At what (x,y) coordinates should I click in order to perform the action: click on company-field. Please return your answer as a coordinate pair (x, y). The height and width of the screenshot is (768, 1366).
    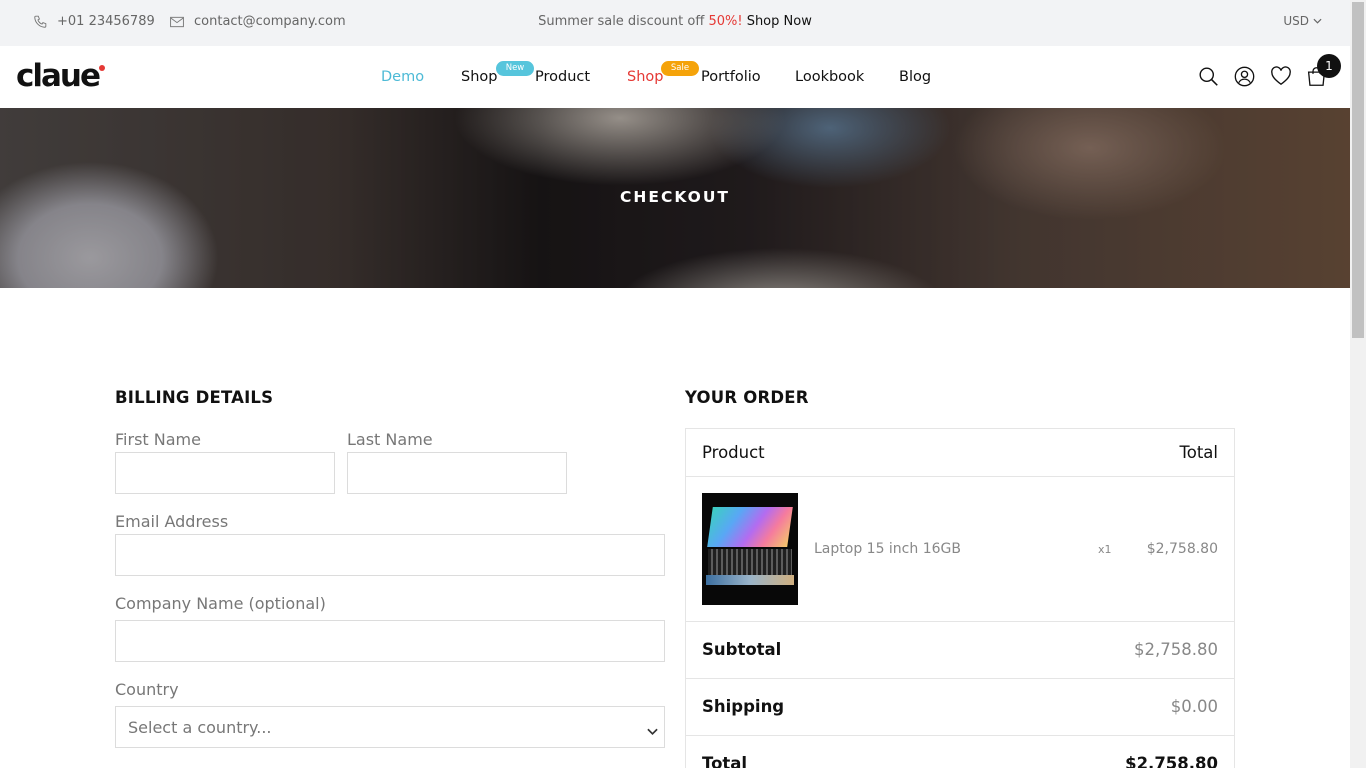
    Looking at the image, I should click on (390, 641).